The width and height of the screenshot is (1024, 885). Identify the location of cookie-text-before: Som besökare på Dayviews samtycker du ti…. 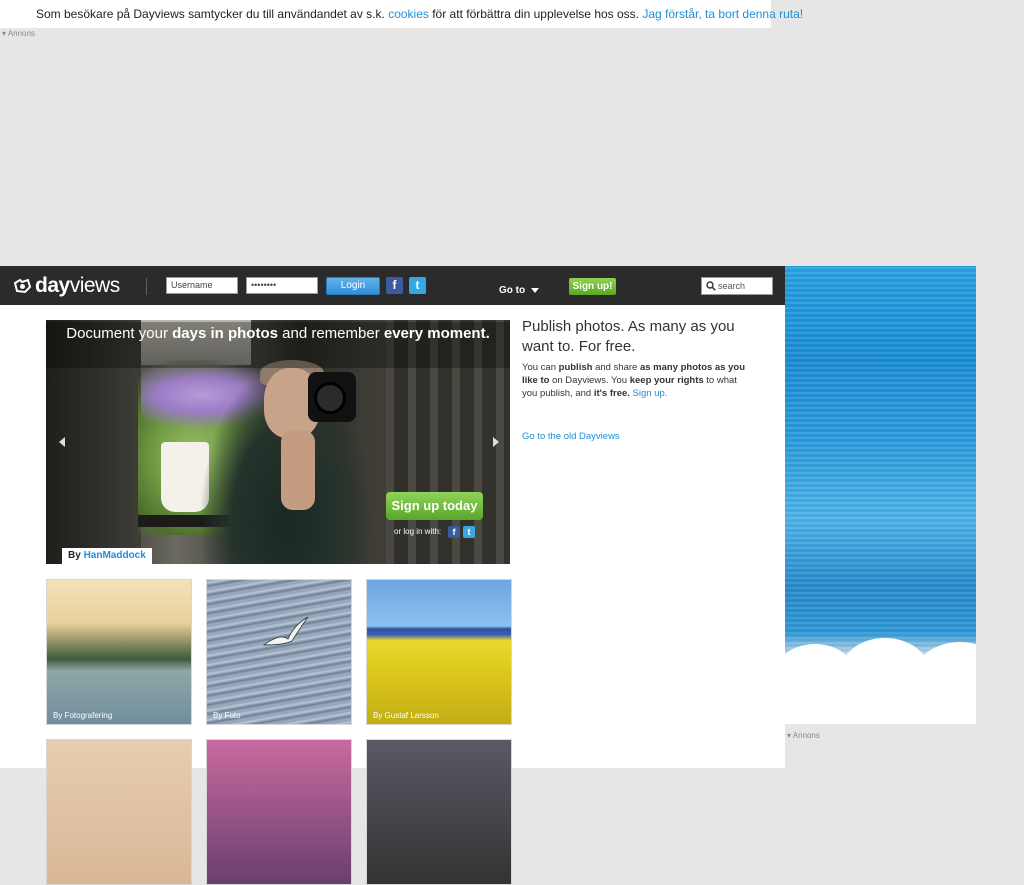
(210, 14).